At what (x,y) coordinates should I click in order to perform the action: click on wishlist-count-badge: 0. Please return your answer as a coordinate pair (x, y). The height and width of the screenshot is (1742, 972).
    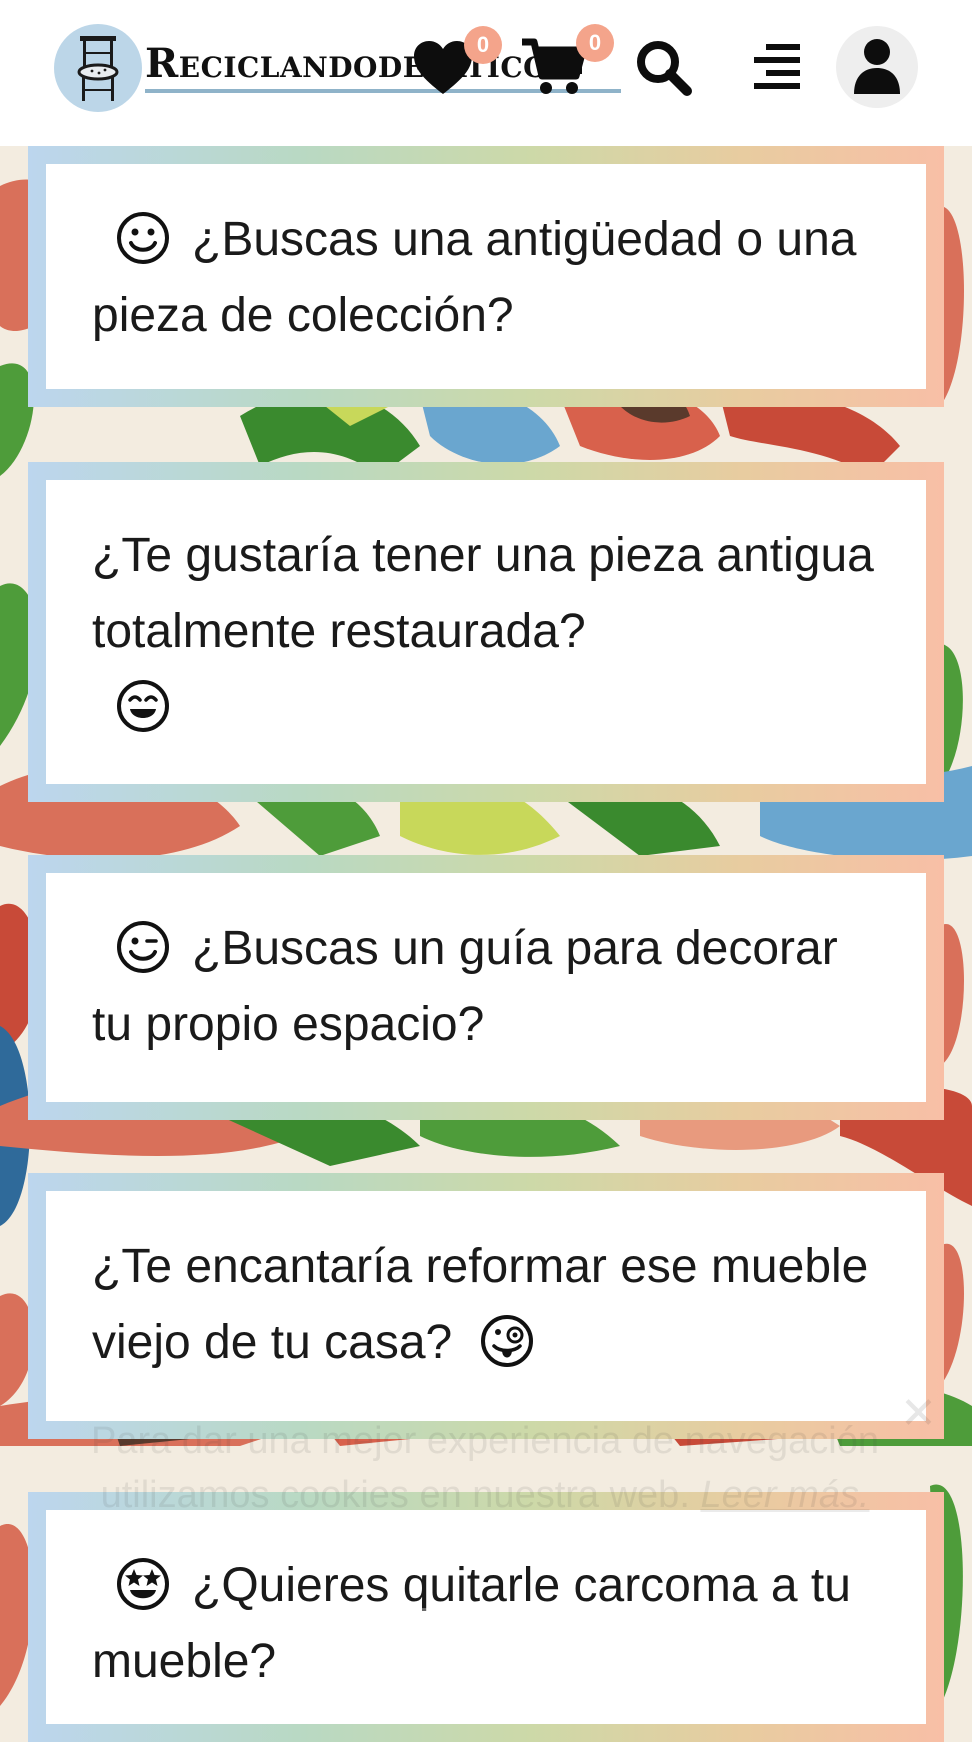
    Looking at the image, I should click on (483, 45).